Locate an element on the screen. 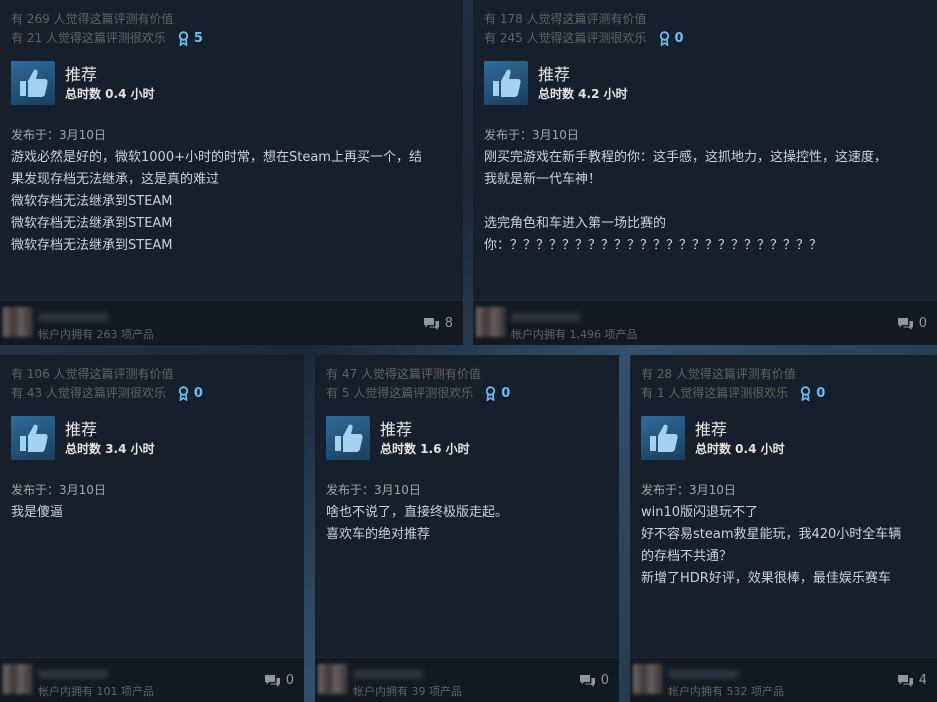 The height and width of the screenshot is (702, 937). products-owned: 帐户内拥有 1,496 项产品 is located at coordinates (574, 334).